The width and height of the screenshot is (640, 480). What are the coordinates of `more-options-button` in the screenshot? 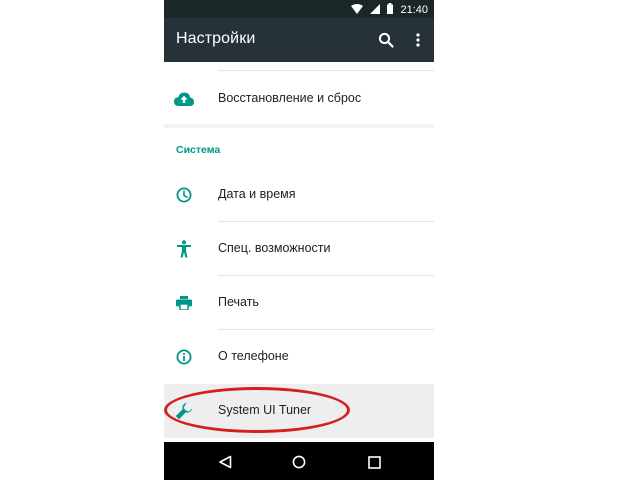 It's located at (418, 40).